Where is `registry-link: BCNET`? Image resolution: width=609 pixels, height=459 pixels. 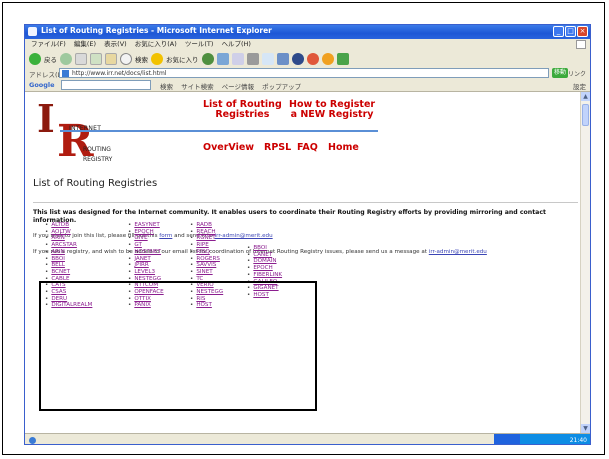
registry-link: BCNET is located at coordinates (60, 272).